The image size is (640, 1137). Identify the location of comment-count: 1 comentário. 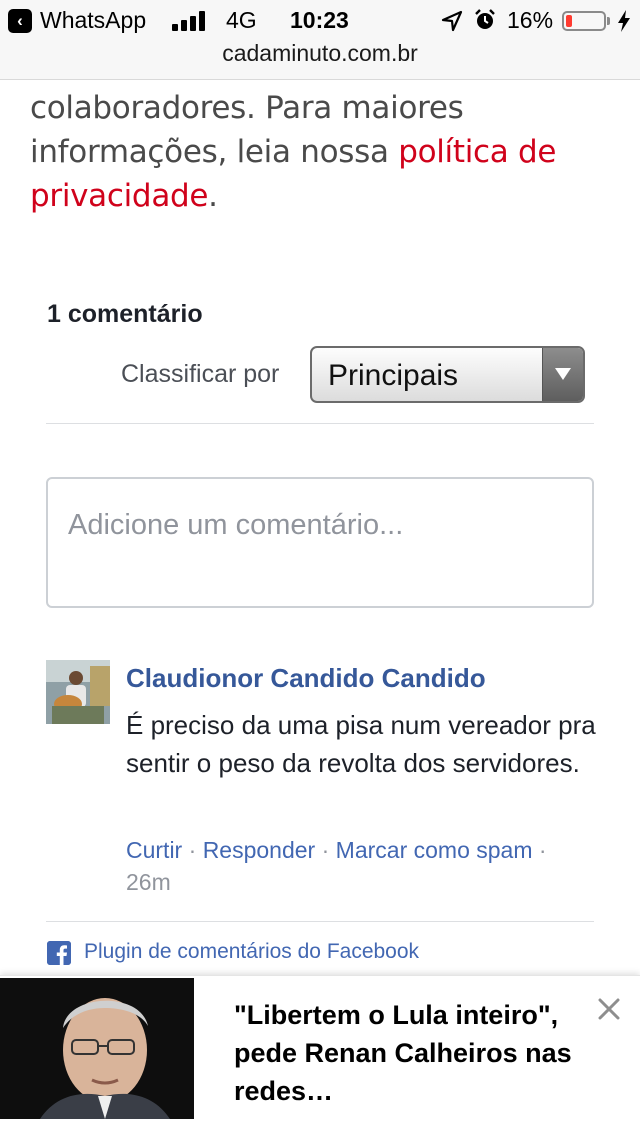
(125, 314).